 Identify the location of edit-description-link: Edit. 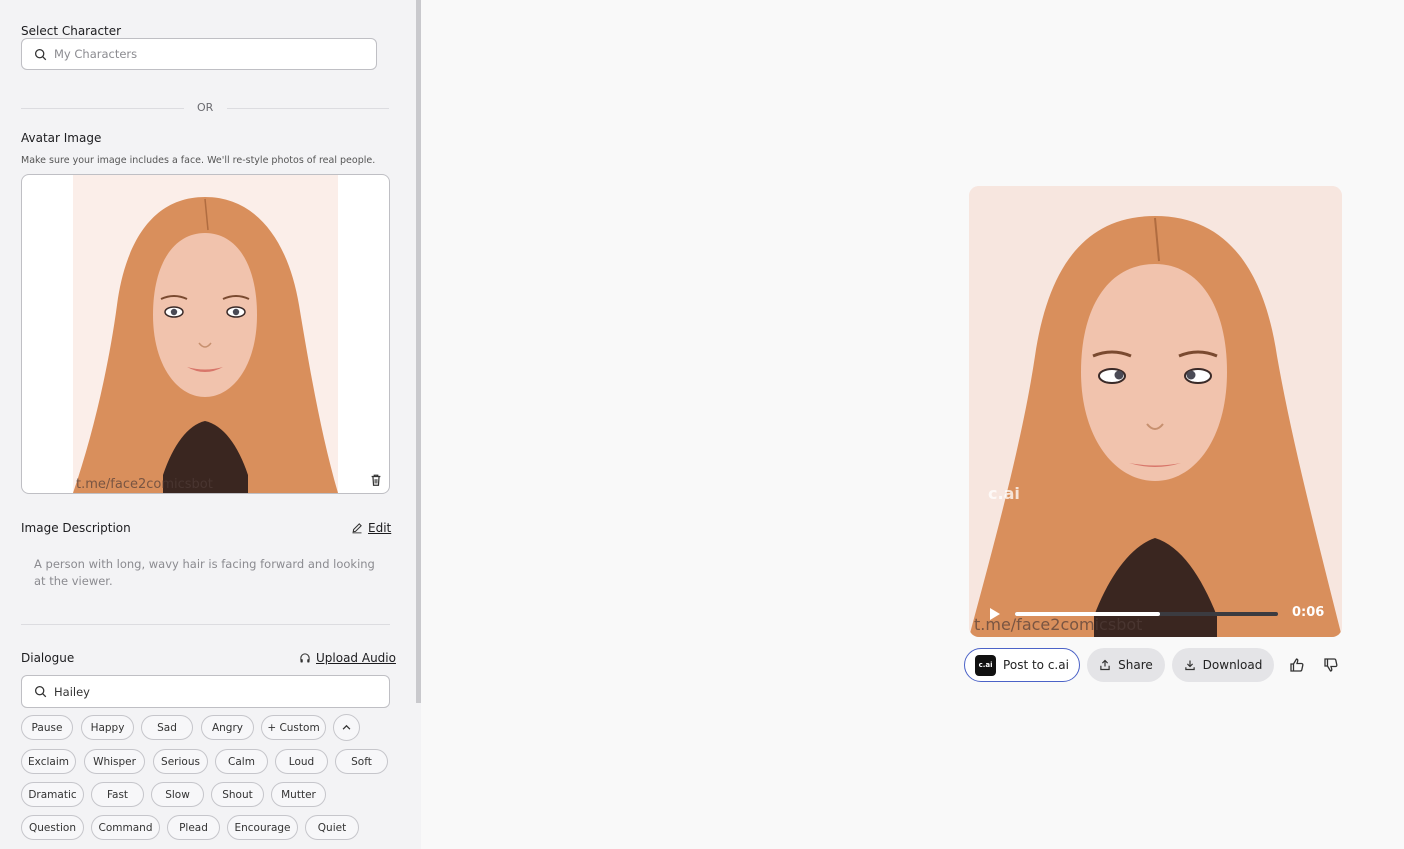
(371, 528).